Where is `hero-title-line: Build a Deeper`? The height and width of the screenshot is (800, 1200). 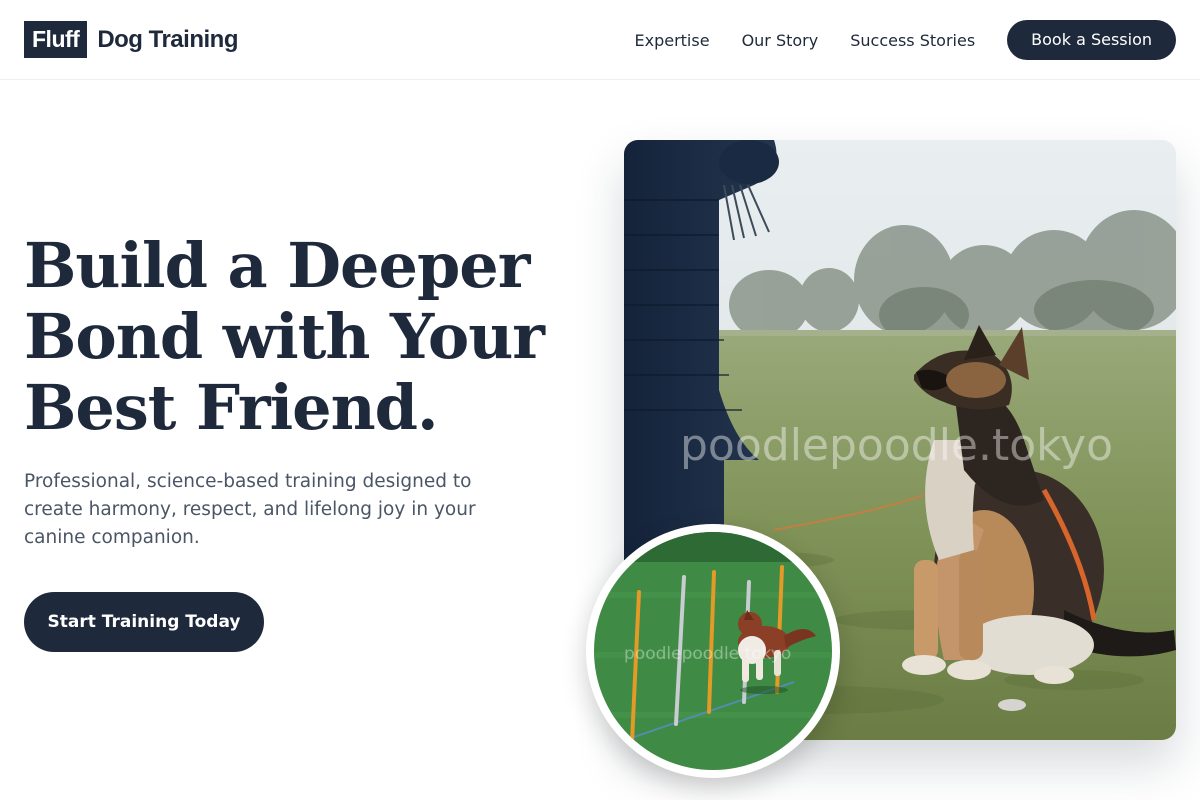 hero-title-line: Build a Deeper is located at coordinates (277, 265).